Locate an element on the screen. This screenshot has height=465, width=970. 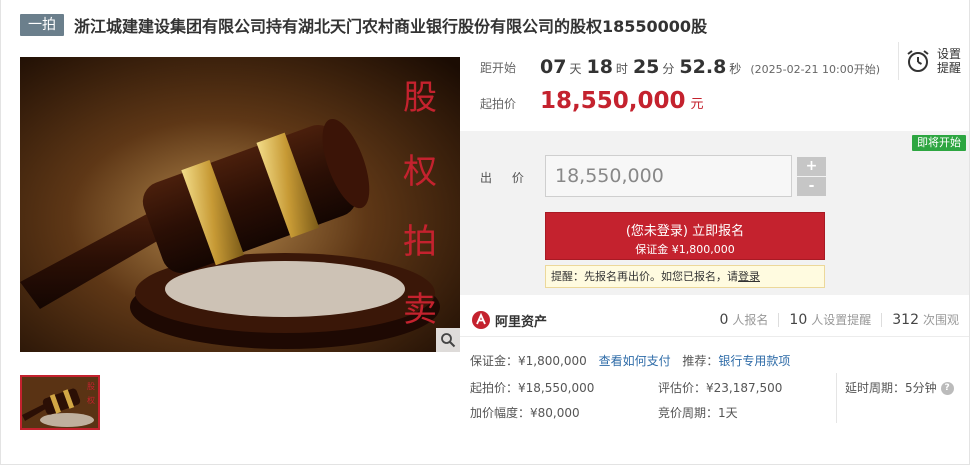
delay-value: 5分钟 is located at coordinates (921, 388).